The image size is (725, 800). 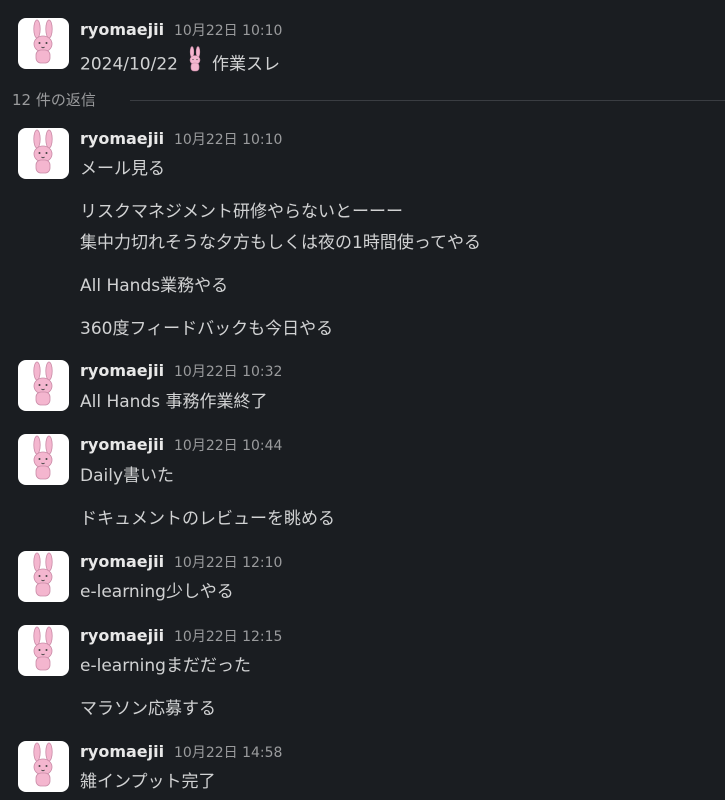 I want to click on message-line: リスクマネジメント研修やらないとーーー, so click(x=241, y=212).